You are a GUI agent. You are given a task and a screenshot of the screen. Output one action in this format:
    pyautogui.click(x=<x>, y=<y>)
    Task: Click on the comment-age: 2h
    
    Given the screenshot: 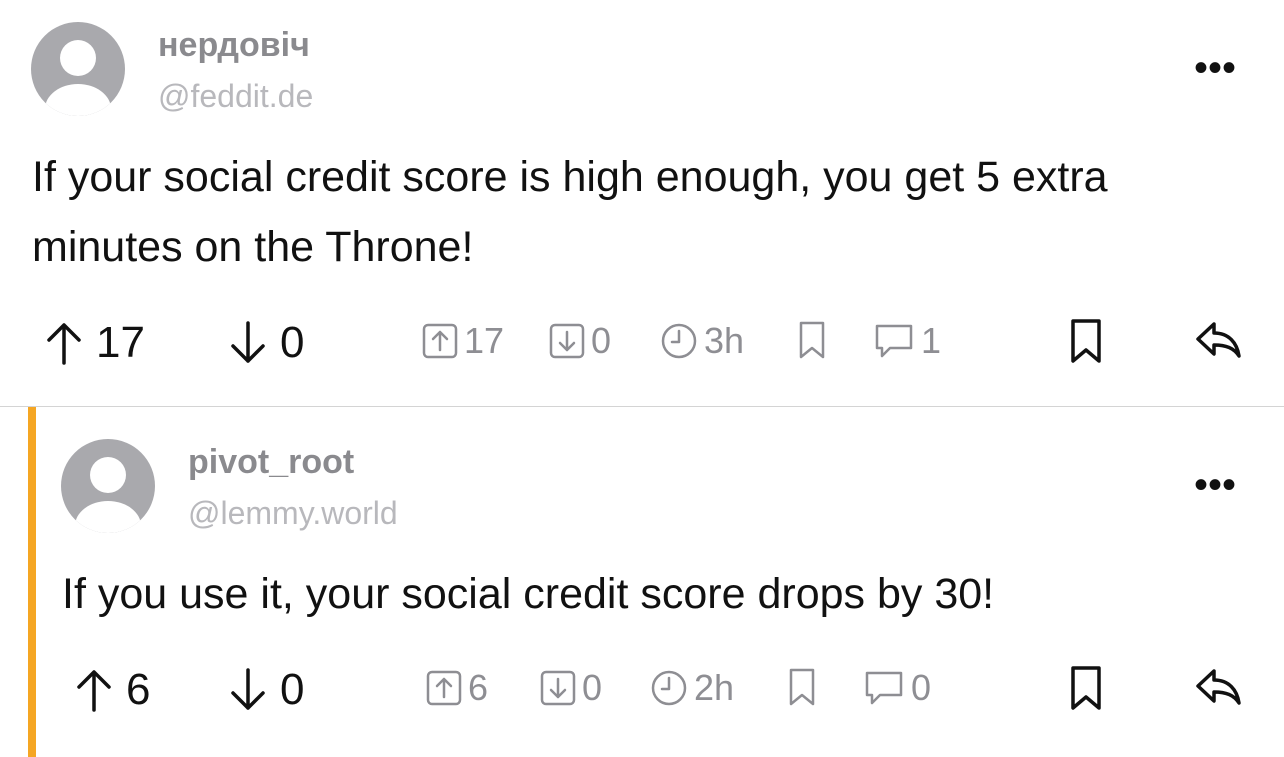 What is the action you would take?
    pyautogui.click(x=692, y=688)
    